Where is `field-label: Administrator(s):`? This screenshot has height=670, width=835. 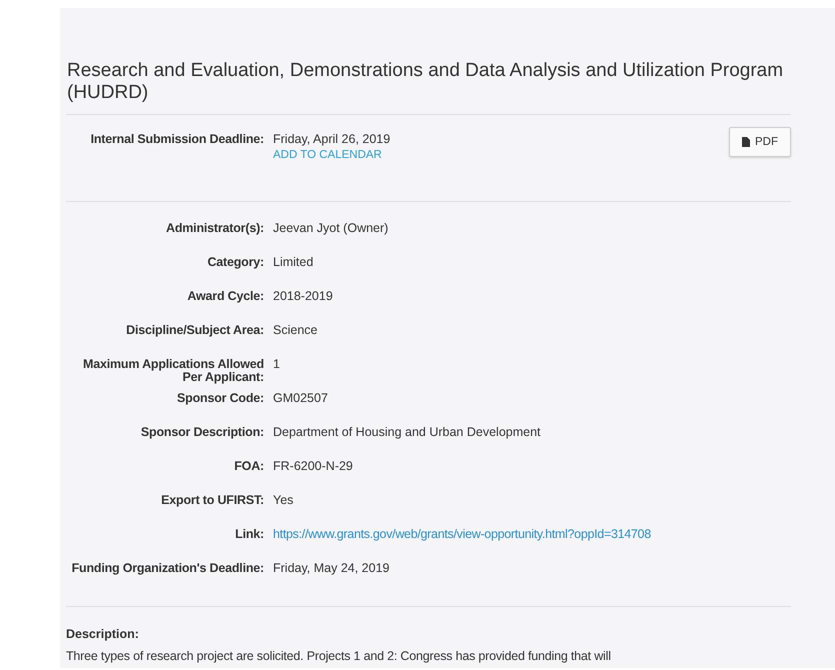 field-label: Administrator(s): is located at coordinates (214, 228).